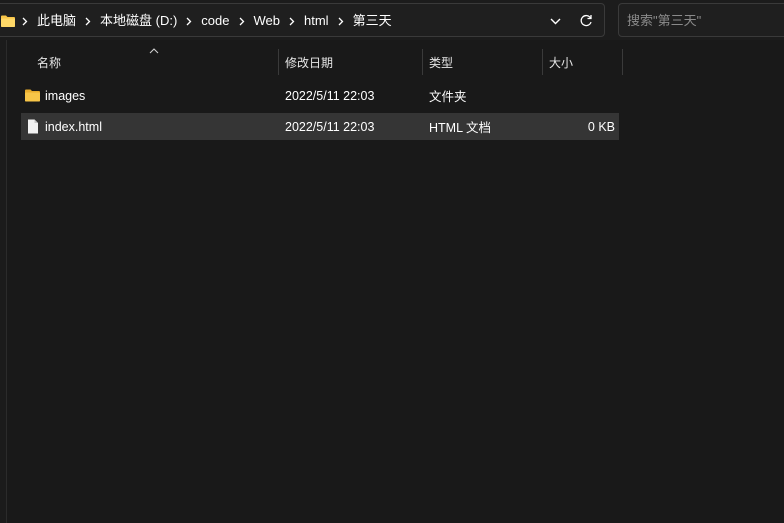  I want to click on search-box, so click(701, 20).